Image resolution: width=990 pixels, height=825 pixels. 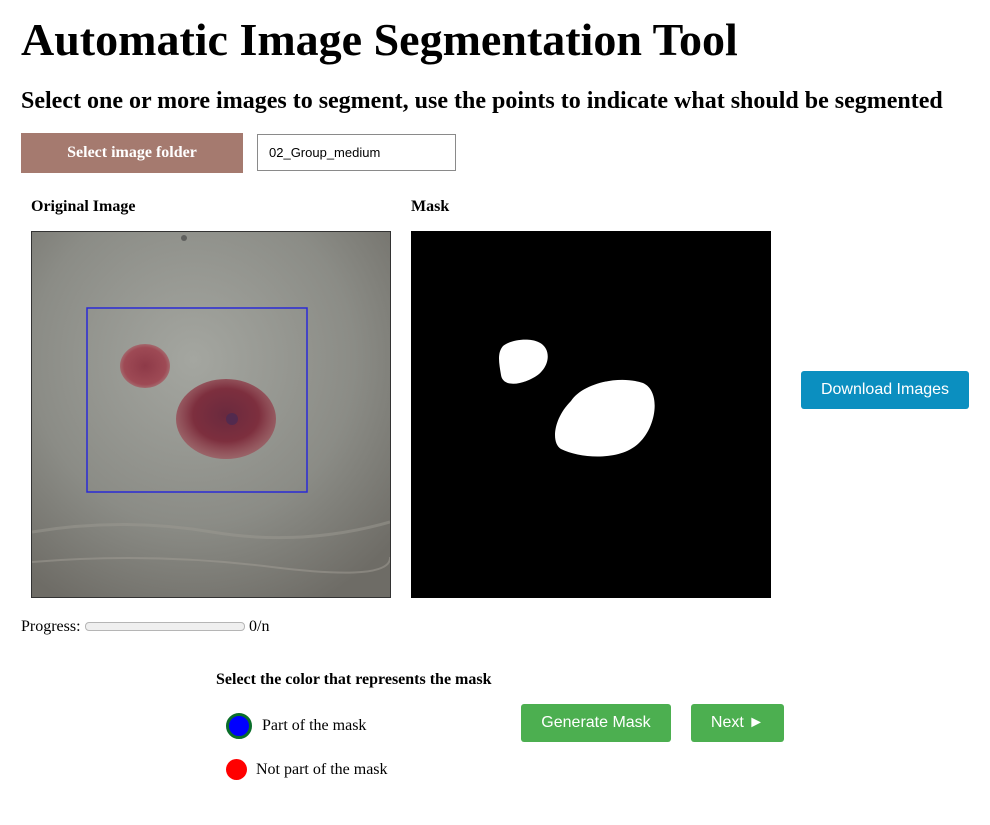 What do you see at coordinates (430, 206) in the screenshot?
I see `mask-label: Mask` at bounding box center [430, 206].